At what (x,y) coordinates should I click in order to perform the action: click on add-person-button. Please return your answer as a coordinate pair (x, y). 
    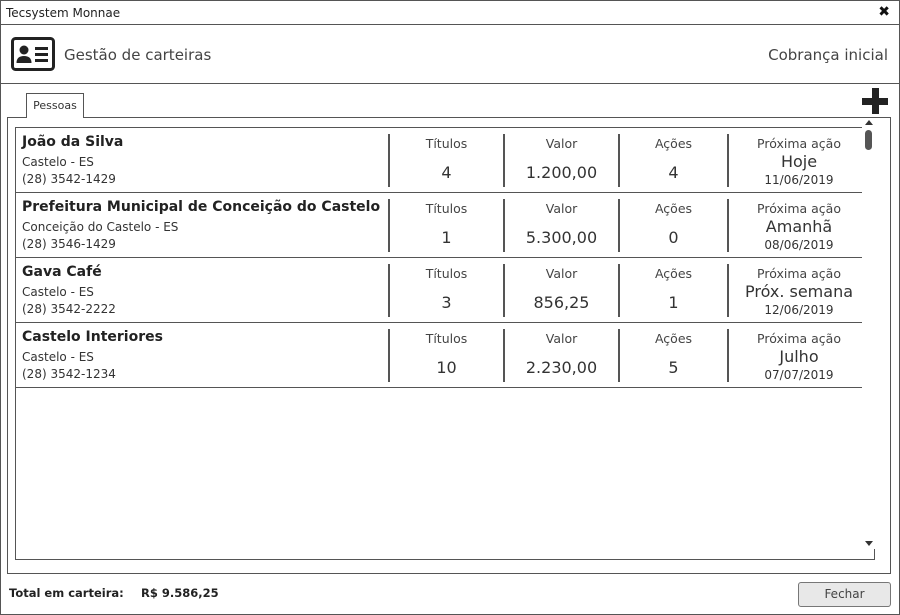
    Looking at the image, I should click on (875, 101).